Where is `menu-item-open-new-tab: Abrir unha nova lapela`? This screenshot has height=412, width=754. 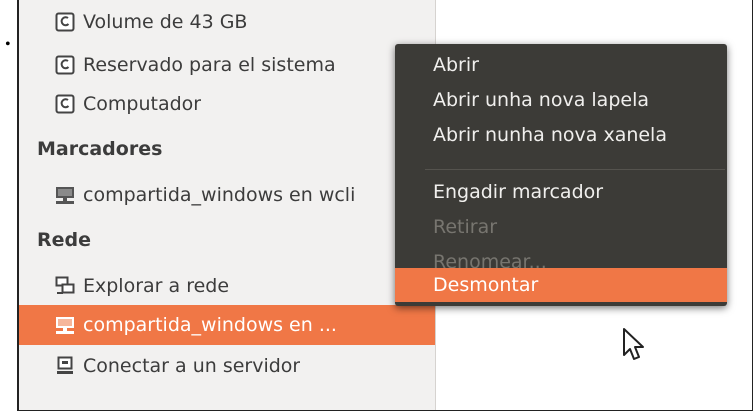 menu-item-open-new-tab: Abrir unha nova lapela is located at coordinates (561, 100).